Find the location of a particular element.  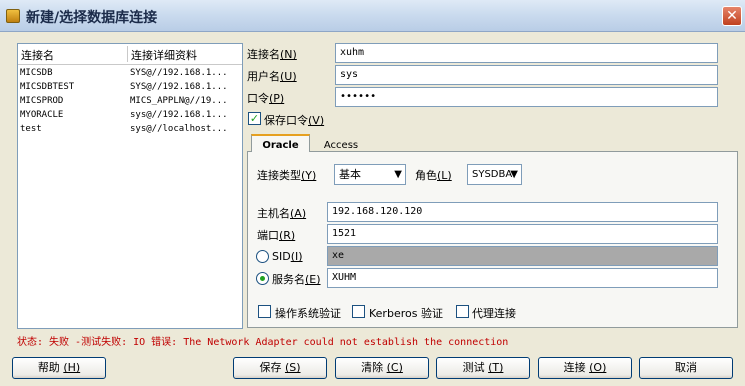

port-mnemonic: (R) is located at coordinates (287, 235).